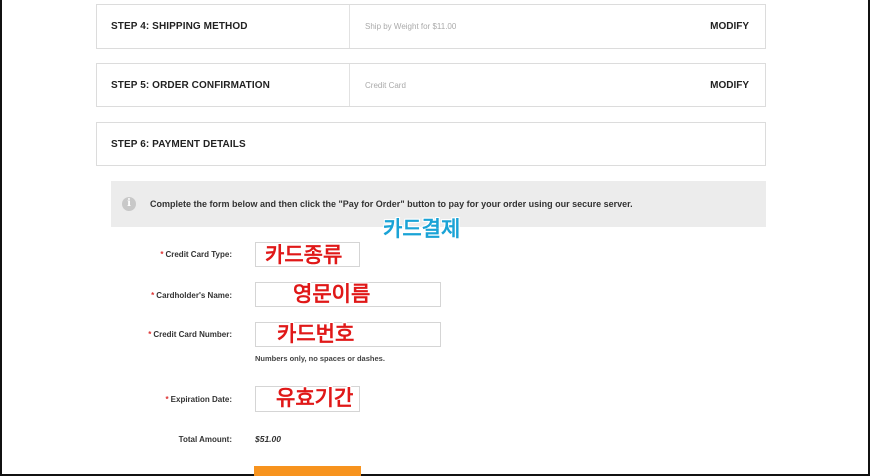 This screenshot has width=870, height=476. I want to click on card-number-label: * Credit Card Number:, so click(132, 334).